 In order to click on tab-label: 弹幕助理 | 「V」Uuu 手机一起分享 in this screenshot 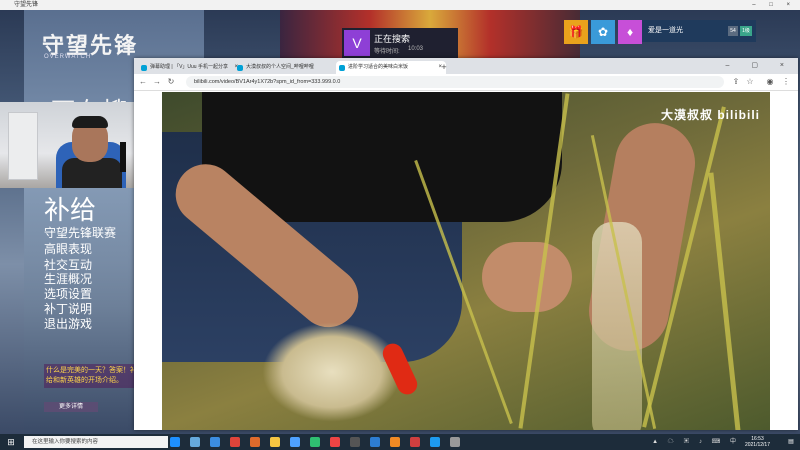, I will do `click(189, 67)`.